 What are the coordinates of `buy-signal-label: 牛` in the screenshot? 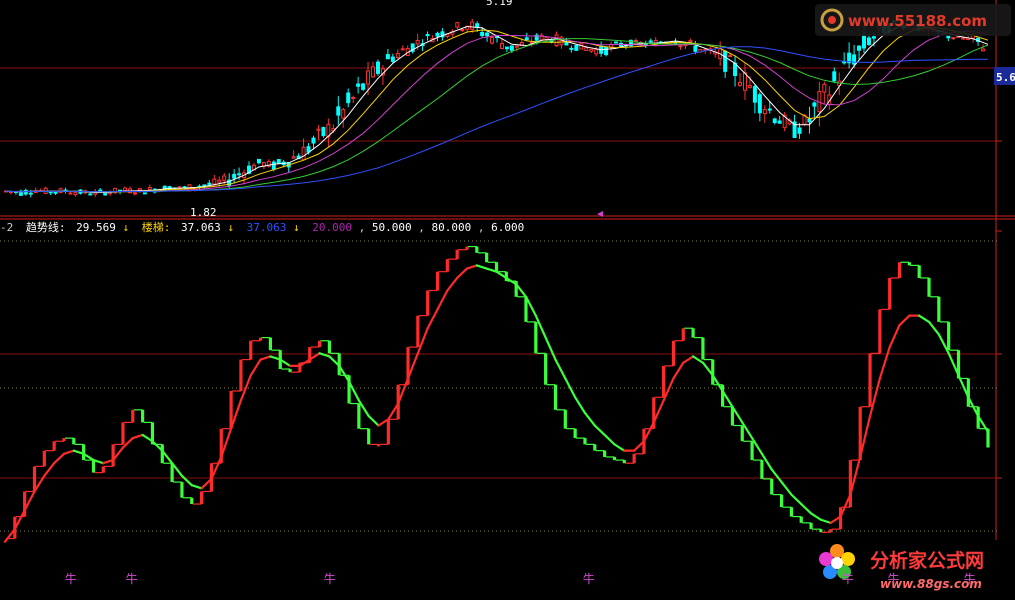 It's located at (589, 578).